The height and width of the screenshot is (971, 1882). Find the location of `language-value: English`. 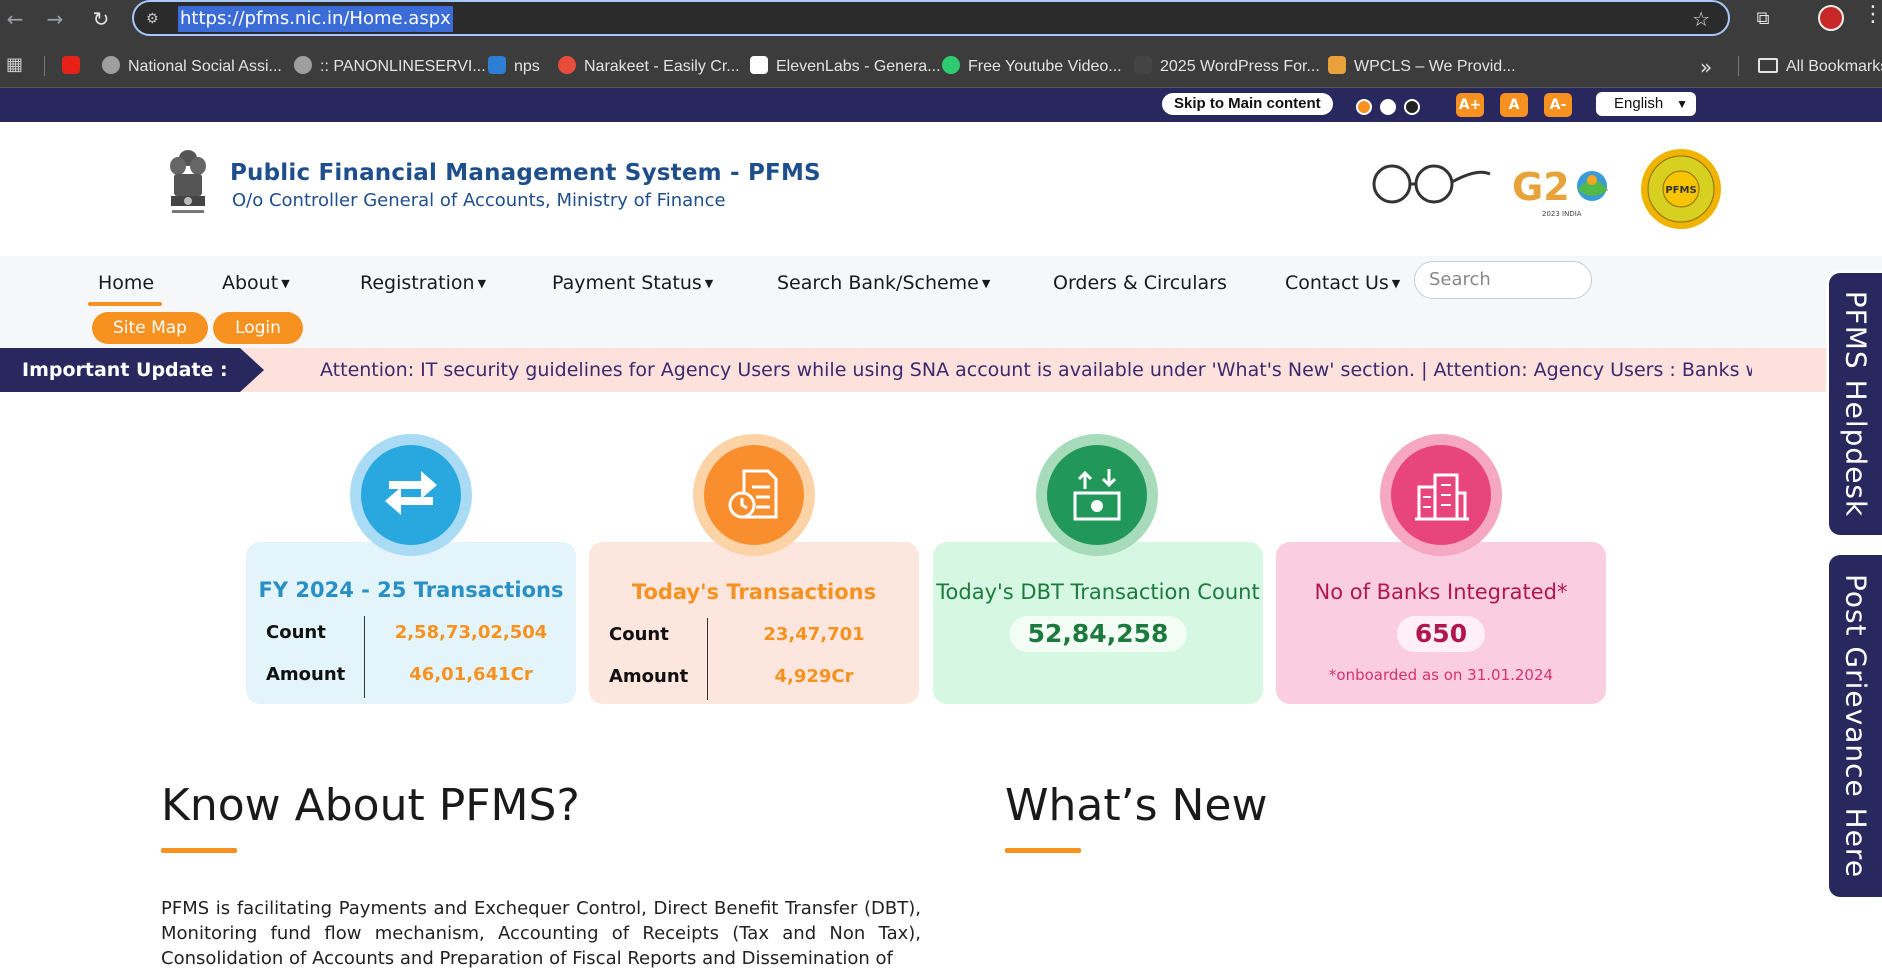

language-value: English is located at coordinates (1639, 103).